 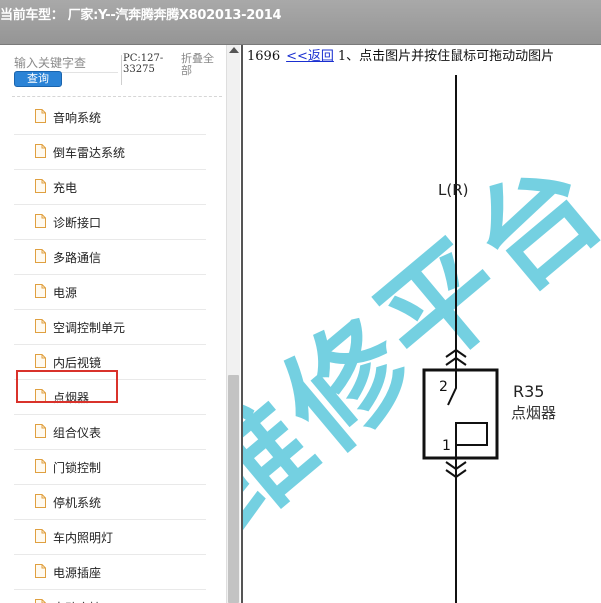 I want to click on tree-item: 充电, so click(x=110, y=188).